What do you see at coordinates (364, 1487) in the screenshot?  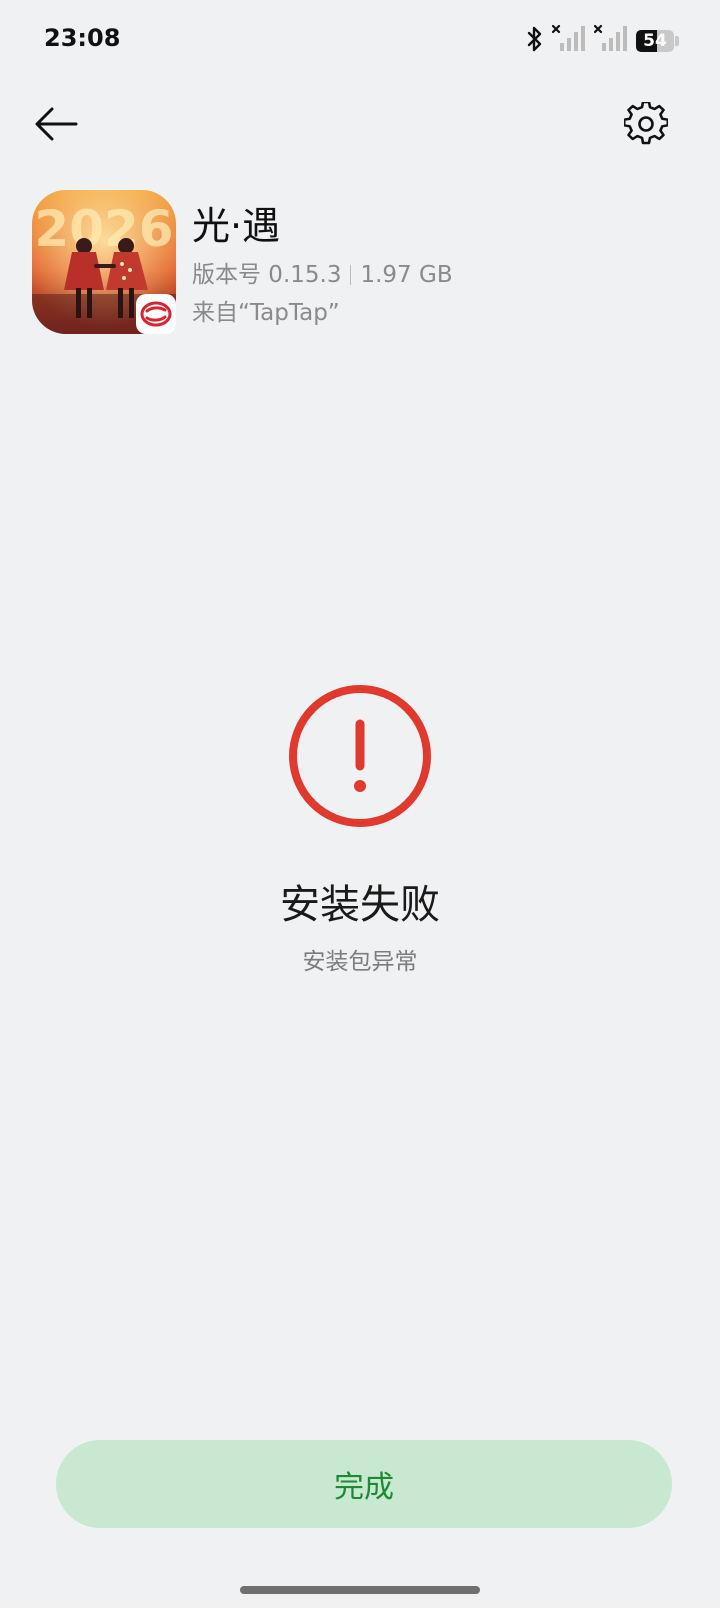 I see `done-button-label: 完成` at bounding box center [364, 1487].